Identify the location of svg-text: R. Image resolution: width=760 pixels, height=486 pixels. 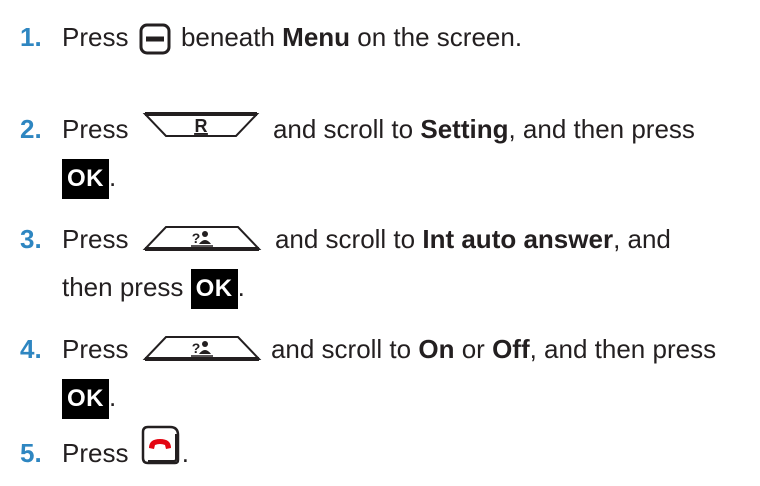
(200, 126).